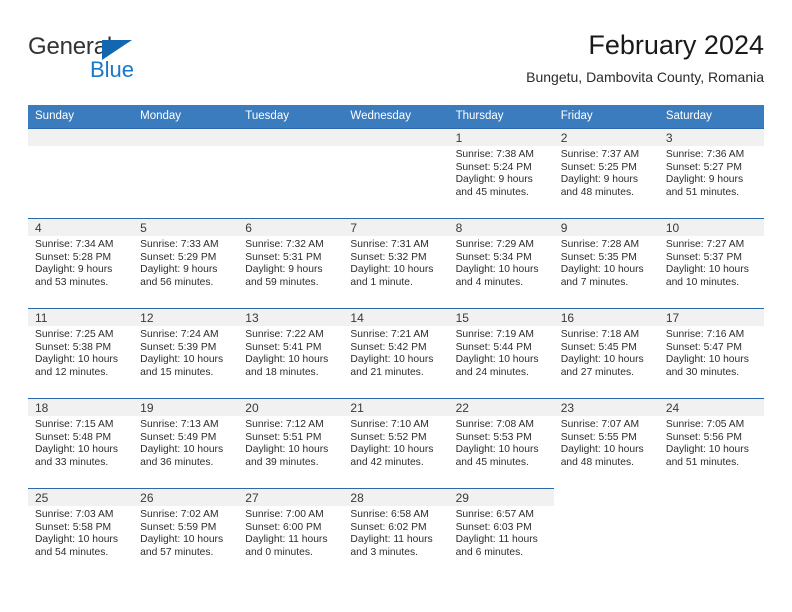  What do you see at coordinates (179, 514) in the screenshot?
I see `info-line-sunrise: Sunrise: 7:02 AM` at bounding box center [179, 514].